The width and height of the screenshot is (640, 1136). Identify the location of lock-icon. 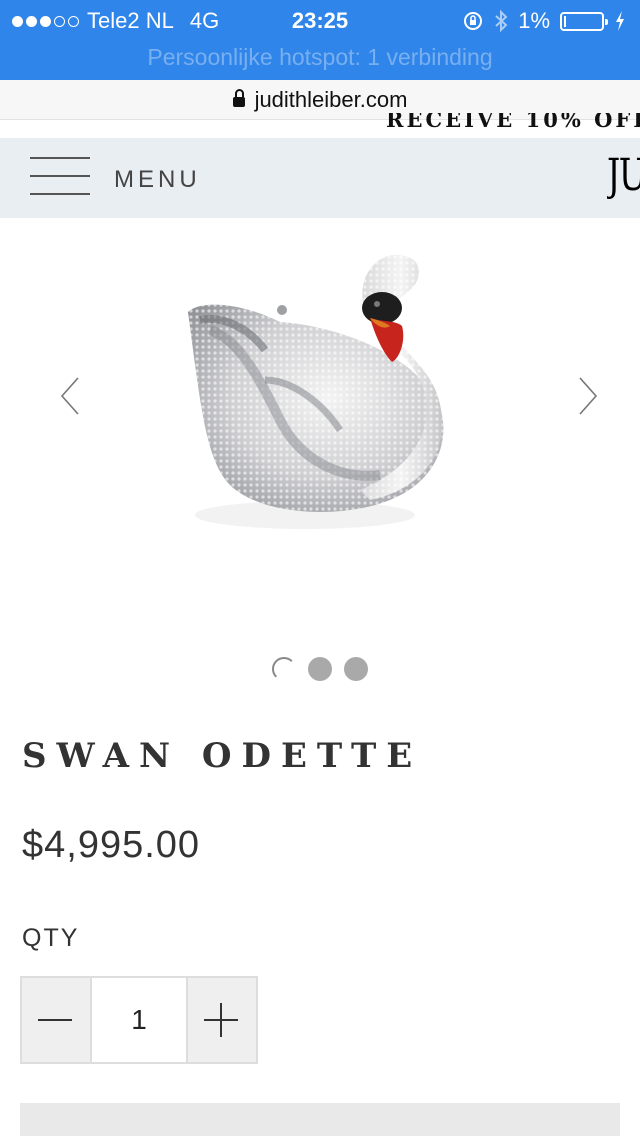
(238, 97).